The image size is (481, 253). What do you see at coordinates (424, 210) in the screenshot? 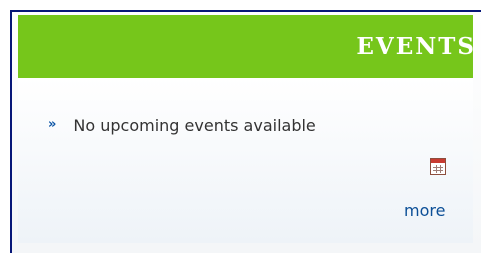
I see `more-events-link: more` at bounding box center [424, 210].